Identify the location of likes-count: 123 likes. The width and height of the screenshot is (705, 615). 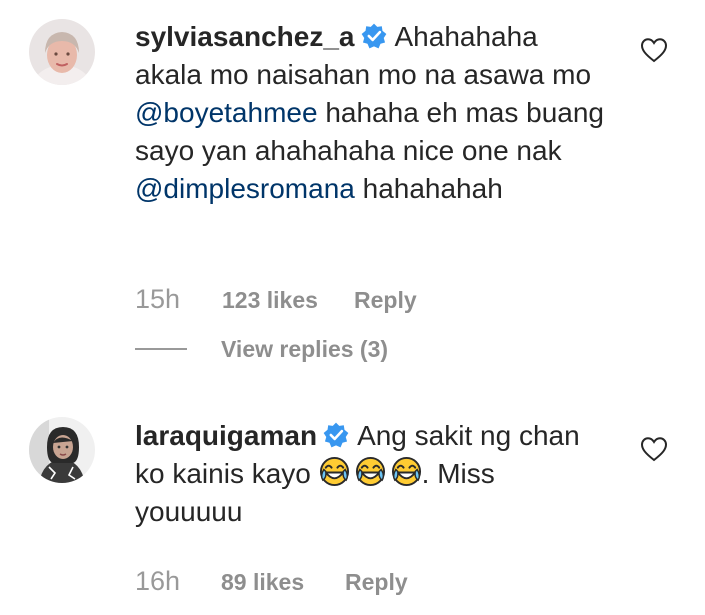
(288, 300).